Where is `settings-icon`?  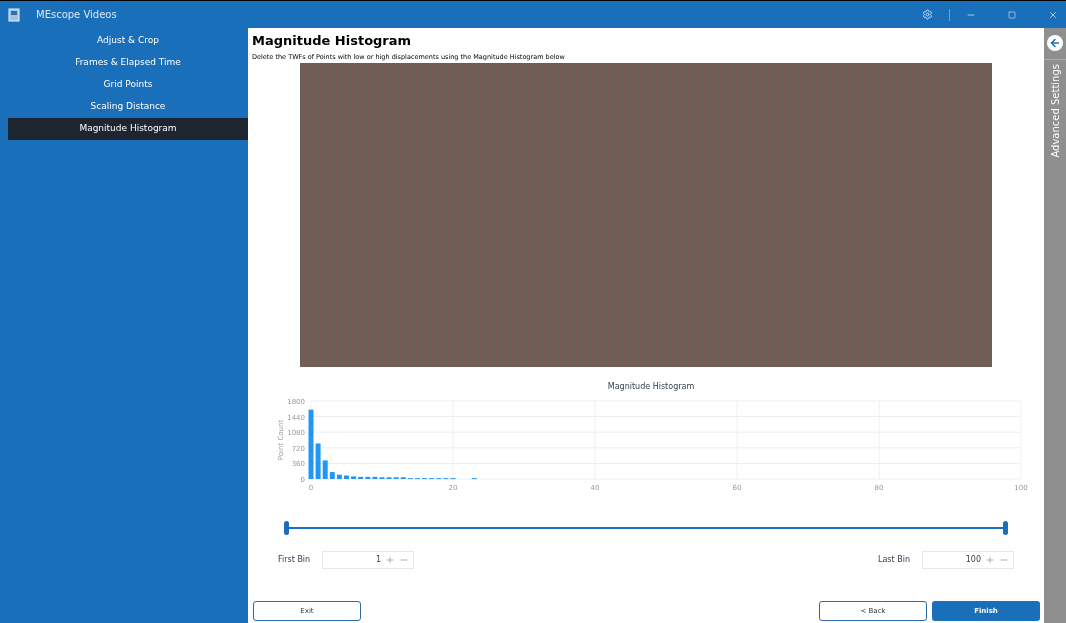
settings-icon is located at coordinates (927, 14).